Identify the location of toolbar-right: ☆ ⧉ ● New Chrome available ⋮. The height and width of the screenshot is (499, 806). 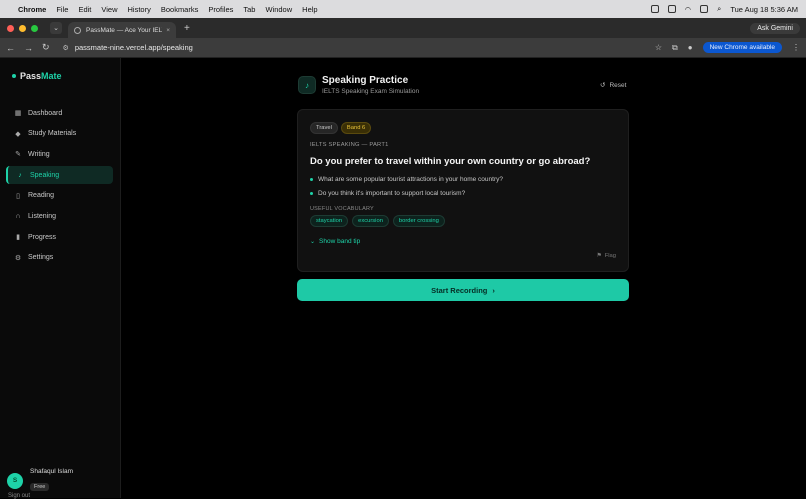
(727, 47).